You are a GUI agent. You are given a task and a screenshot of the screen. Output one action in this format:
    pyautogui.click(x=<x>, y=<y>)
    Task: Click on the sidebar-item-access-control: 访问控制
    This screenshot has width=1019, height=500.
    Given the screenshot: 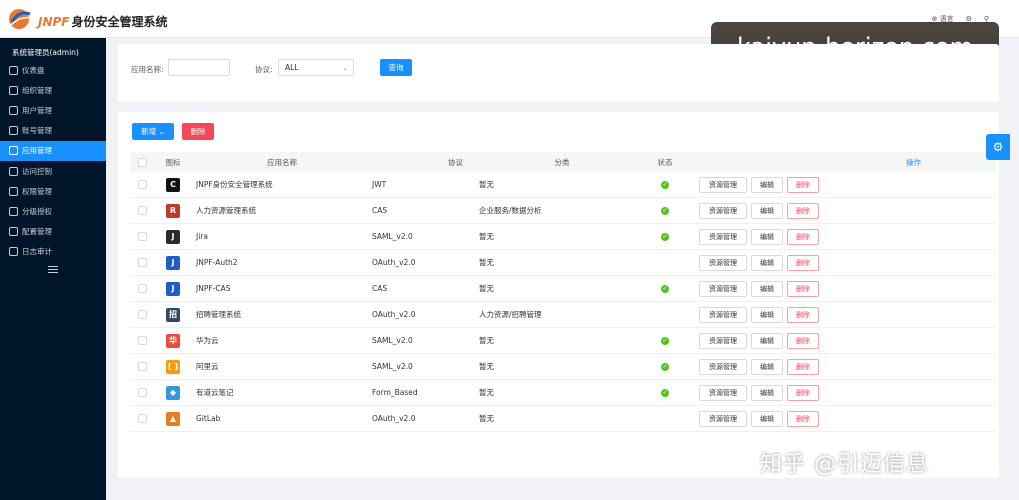 What is the action you would take?
    pyautogui.click(x=53, y=171)
    